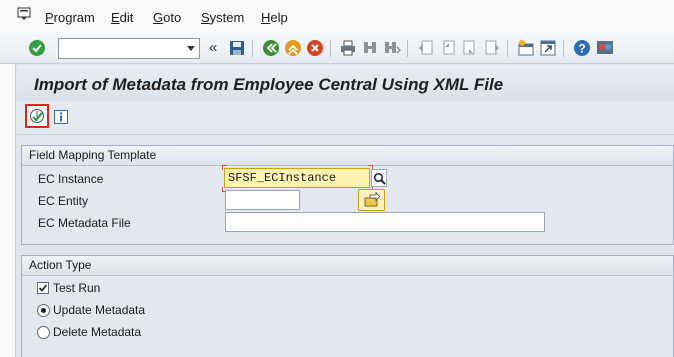 Image resolution: width=674 pixels, height=357 pixels. What do you see at coordinates (213, 47) in the screenshot?
I see `double-chevron-left-icon: «` at bounding box center [213, 47].